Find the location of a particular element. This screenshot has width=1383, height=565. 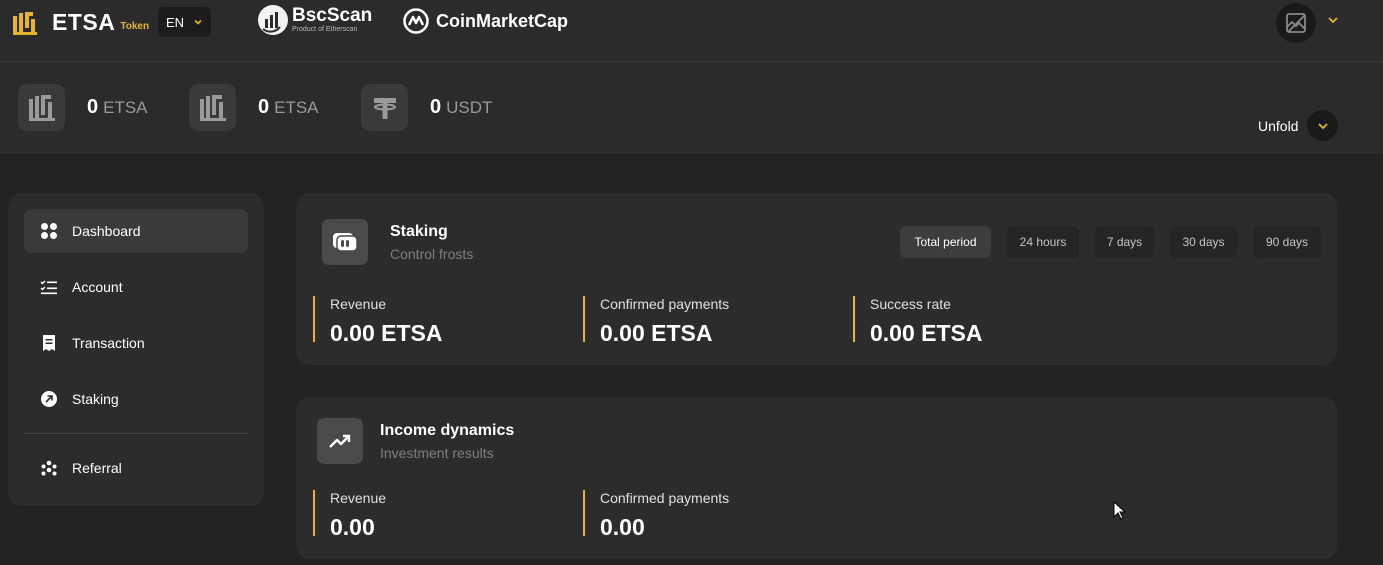

sidebar-item-account: Account is located at coordinates (136, 287).